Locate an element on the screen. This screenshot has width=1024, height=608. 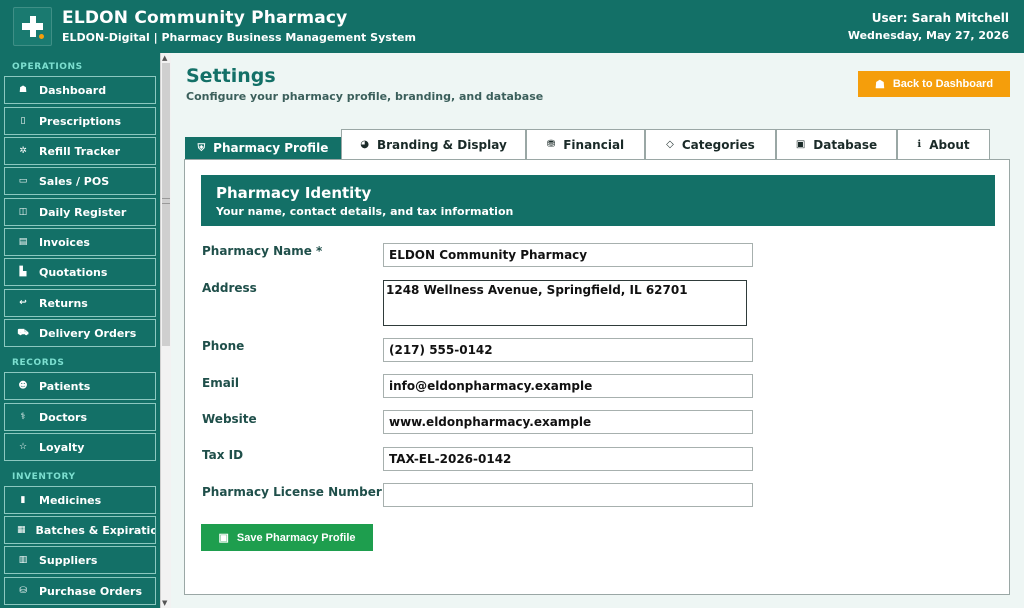
register-icon: ▭ is located at coordinates (23, 181).